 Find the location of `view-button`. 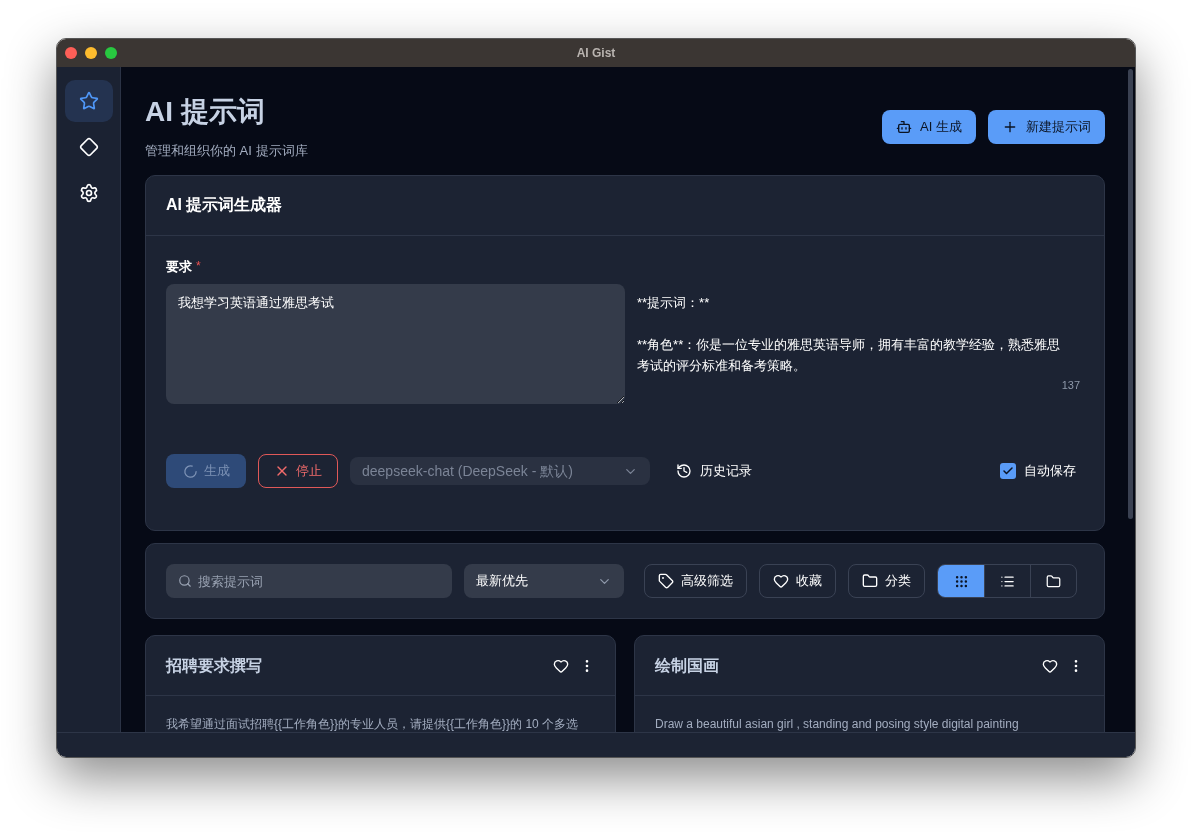

view-button is located at coordinates (961, 581).